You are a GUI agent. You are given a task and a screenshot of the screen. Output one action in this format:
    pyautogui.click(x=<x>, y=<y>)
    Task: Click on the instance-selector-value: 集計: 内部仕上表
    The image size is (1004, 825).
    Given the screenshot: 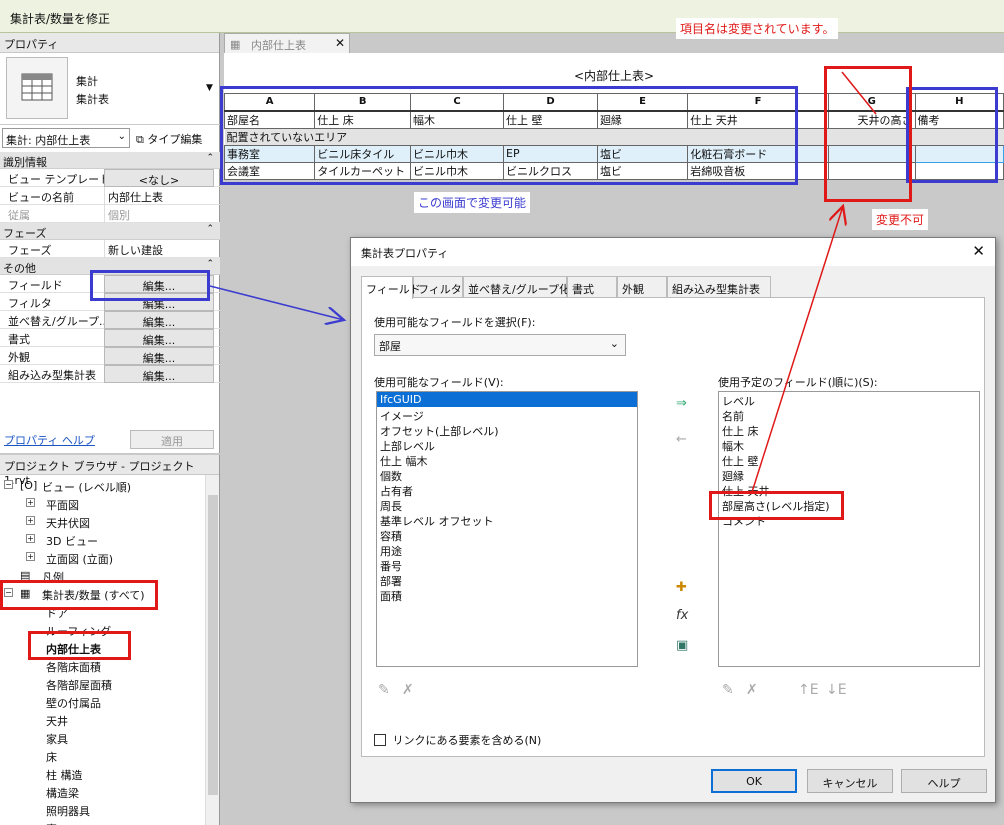 What is the action you would take?
    pyautogui.click(x=48, y=140)
    